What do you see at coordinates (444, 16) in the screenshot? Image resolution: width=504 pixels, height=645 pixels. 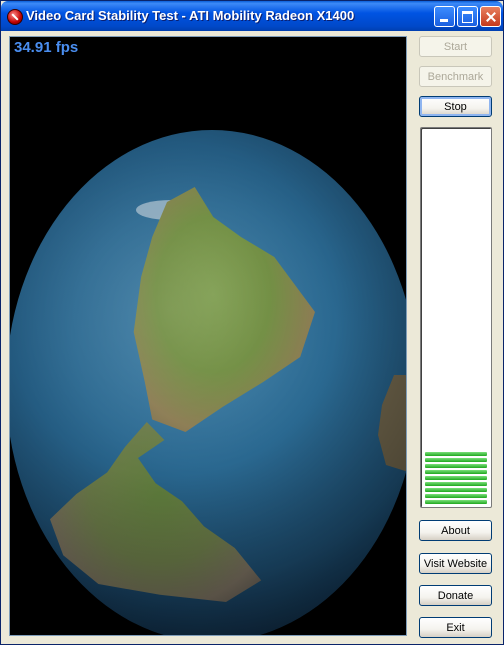 I see `minimize-button` at bounding box center [444, 16].